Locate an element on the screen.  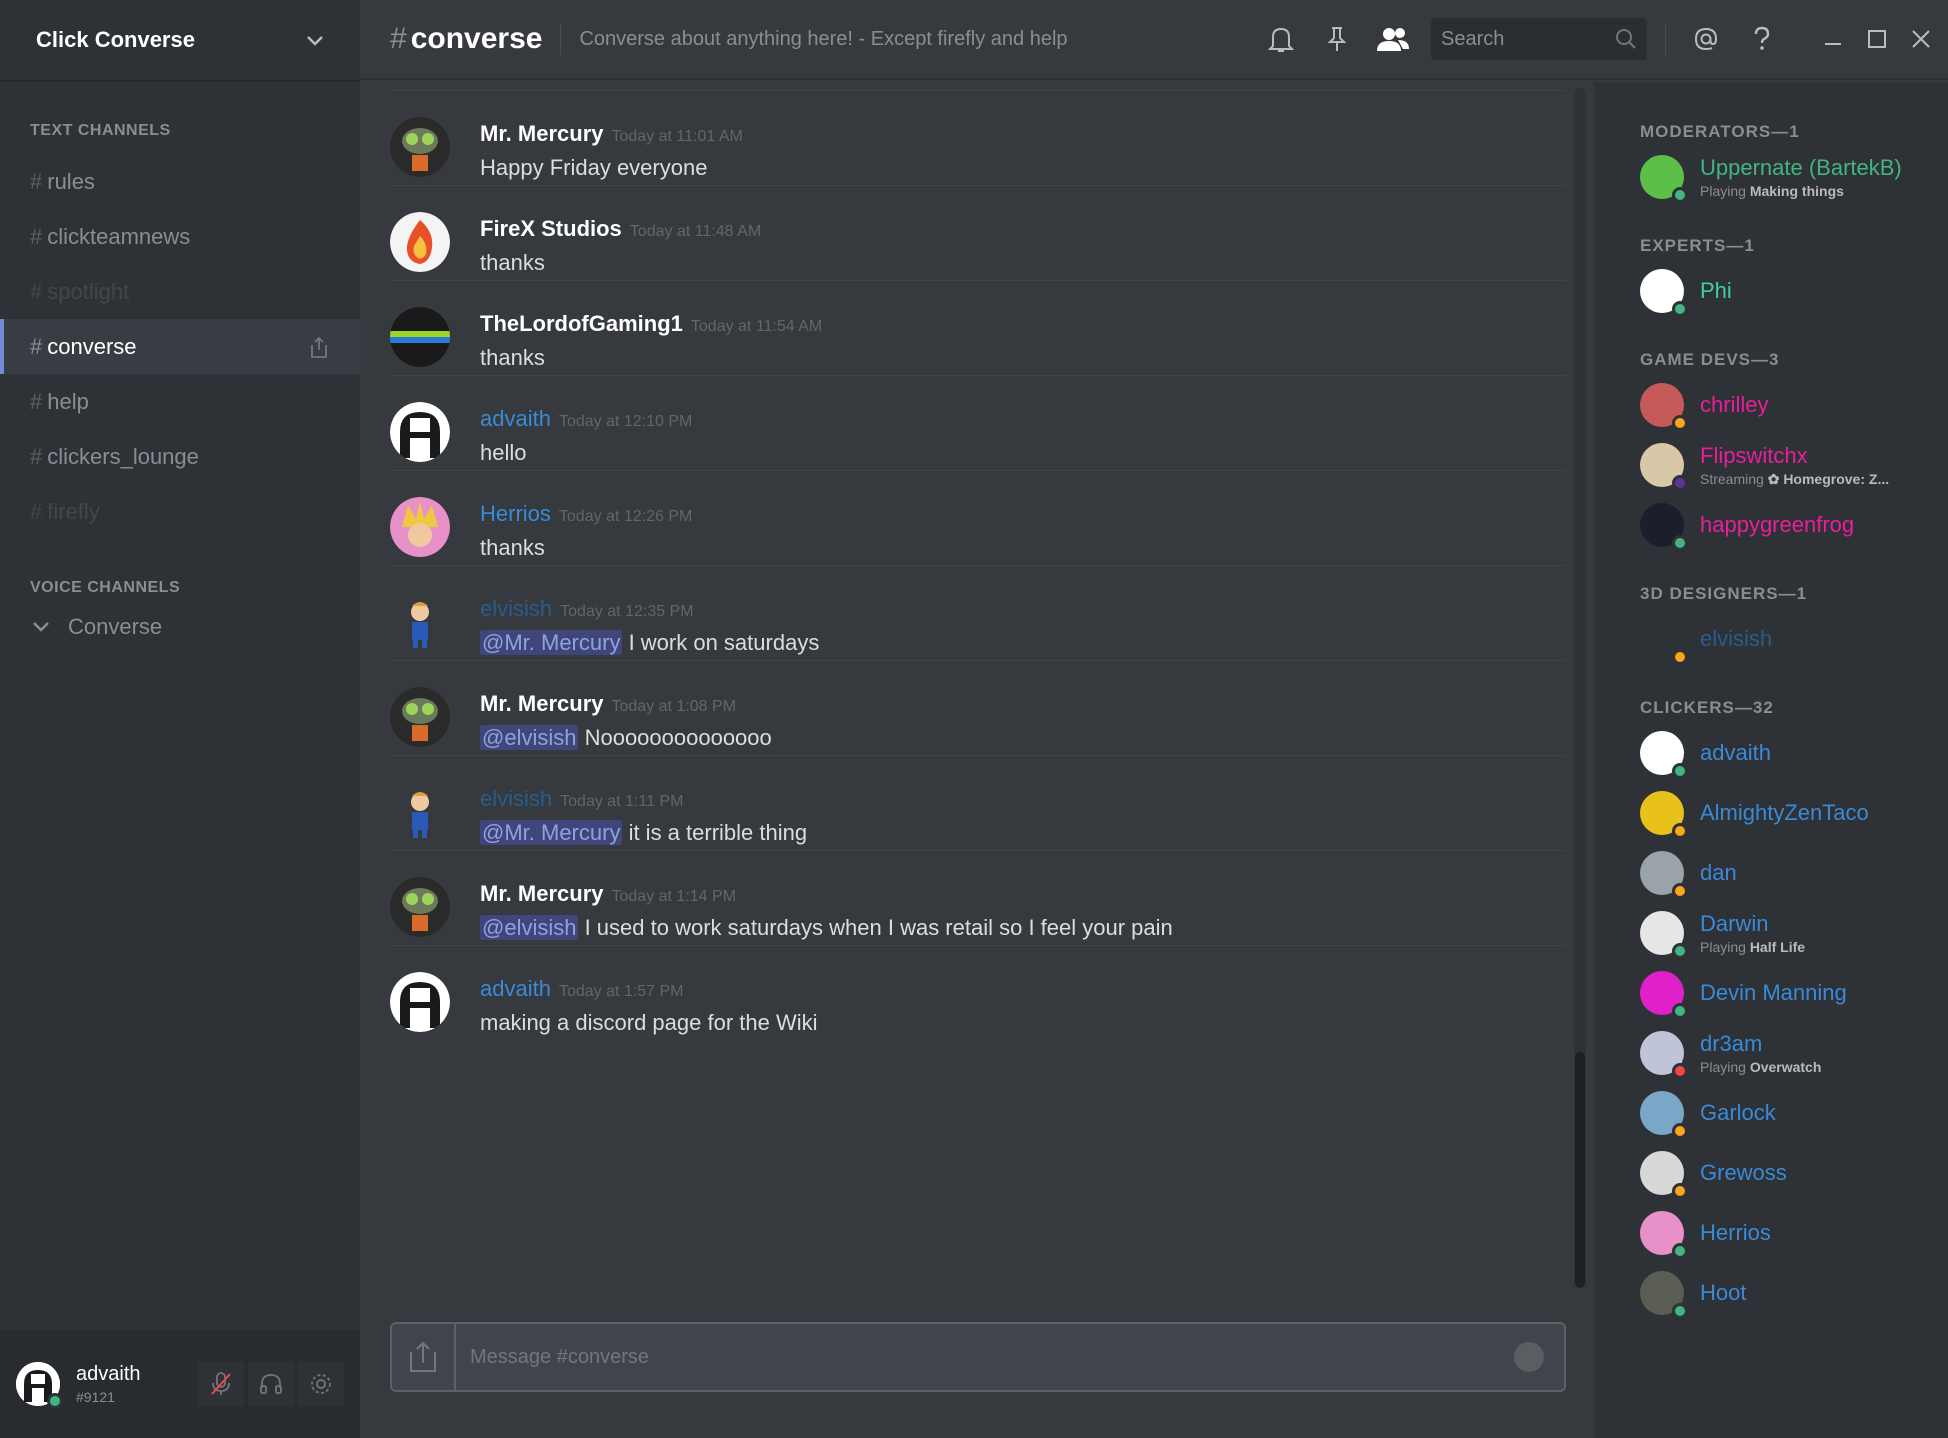
member-item: Garlock is located at coordinates (1790, 1113).